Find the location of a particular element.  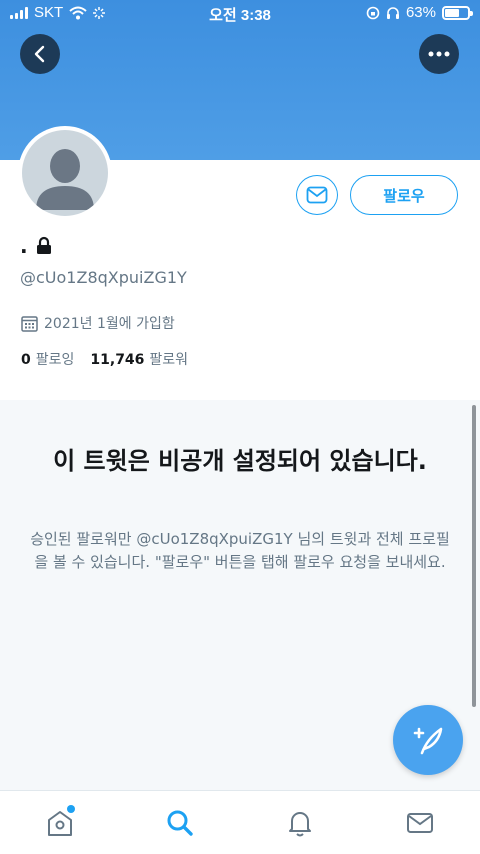

following-label: 팔로잉 is located at coordinates (55, 360).